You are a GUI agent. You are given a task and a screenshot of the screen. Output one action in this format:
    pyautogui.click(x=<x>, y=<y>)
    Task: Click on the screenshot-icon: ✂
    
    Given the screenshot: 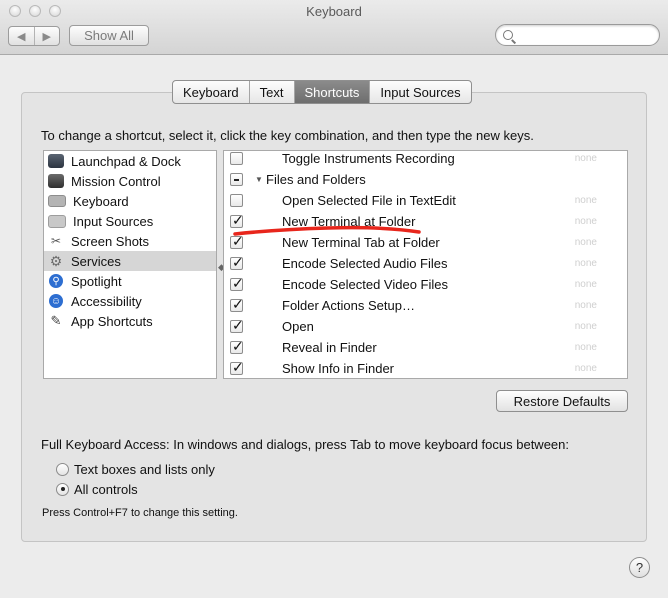 What is the action you would take?
    pyautogui.click(x=56, y=241)
    